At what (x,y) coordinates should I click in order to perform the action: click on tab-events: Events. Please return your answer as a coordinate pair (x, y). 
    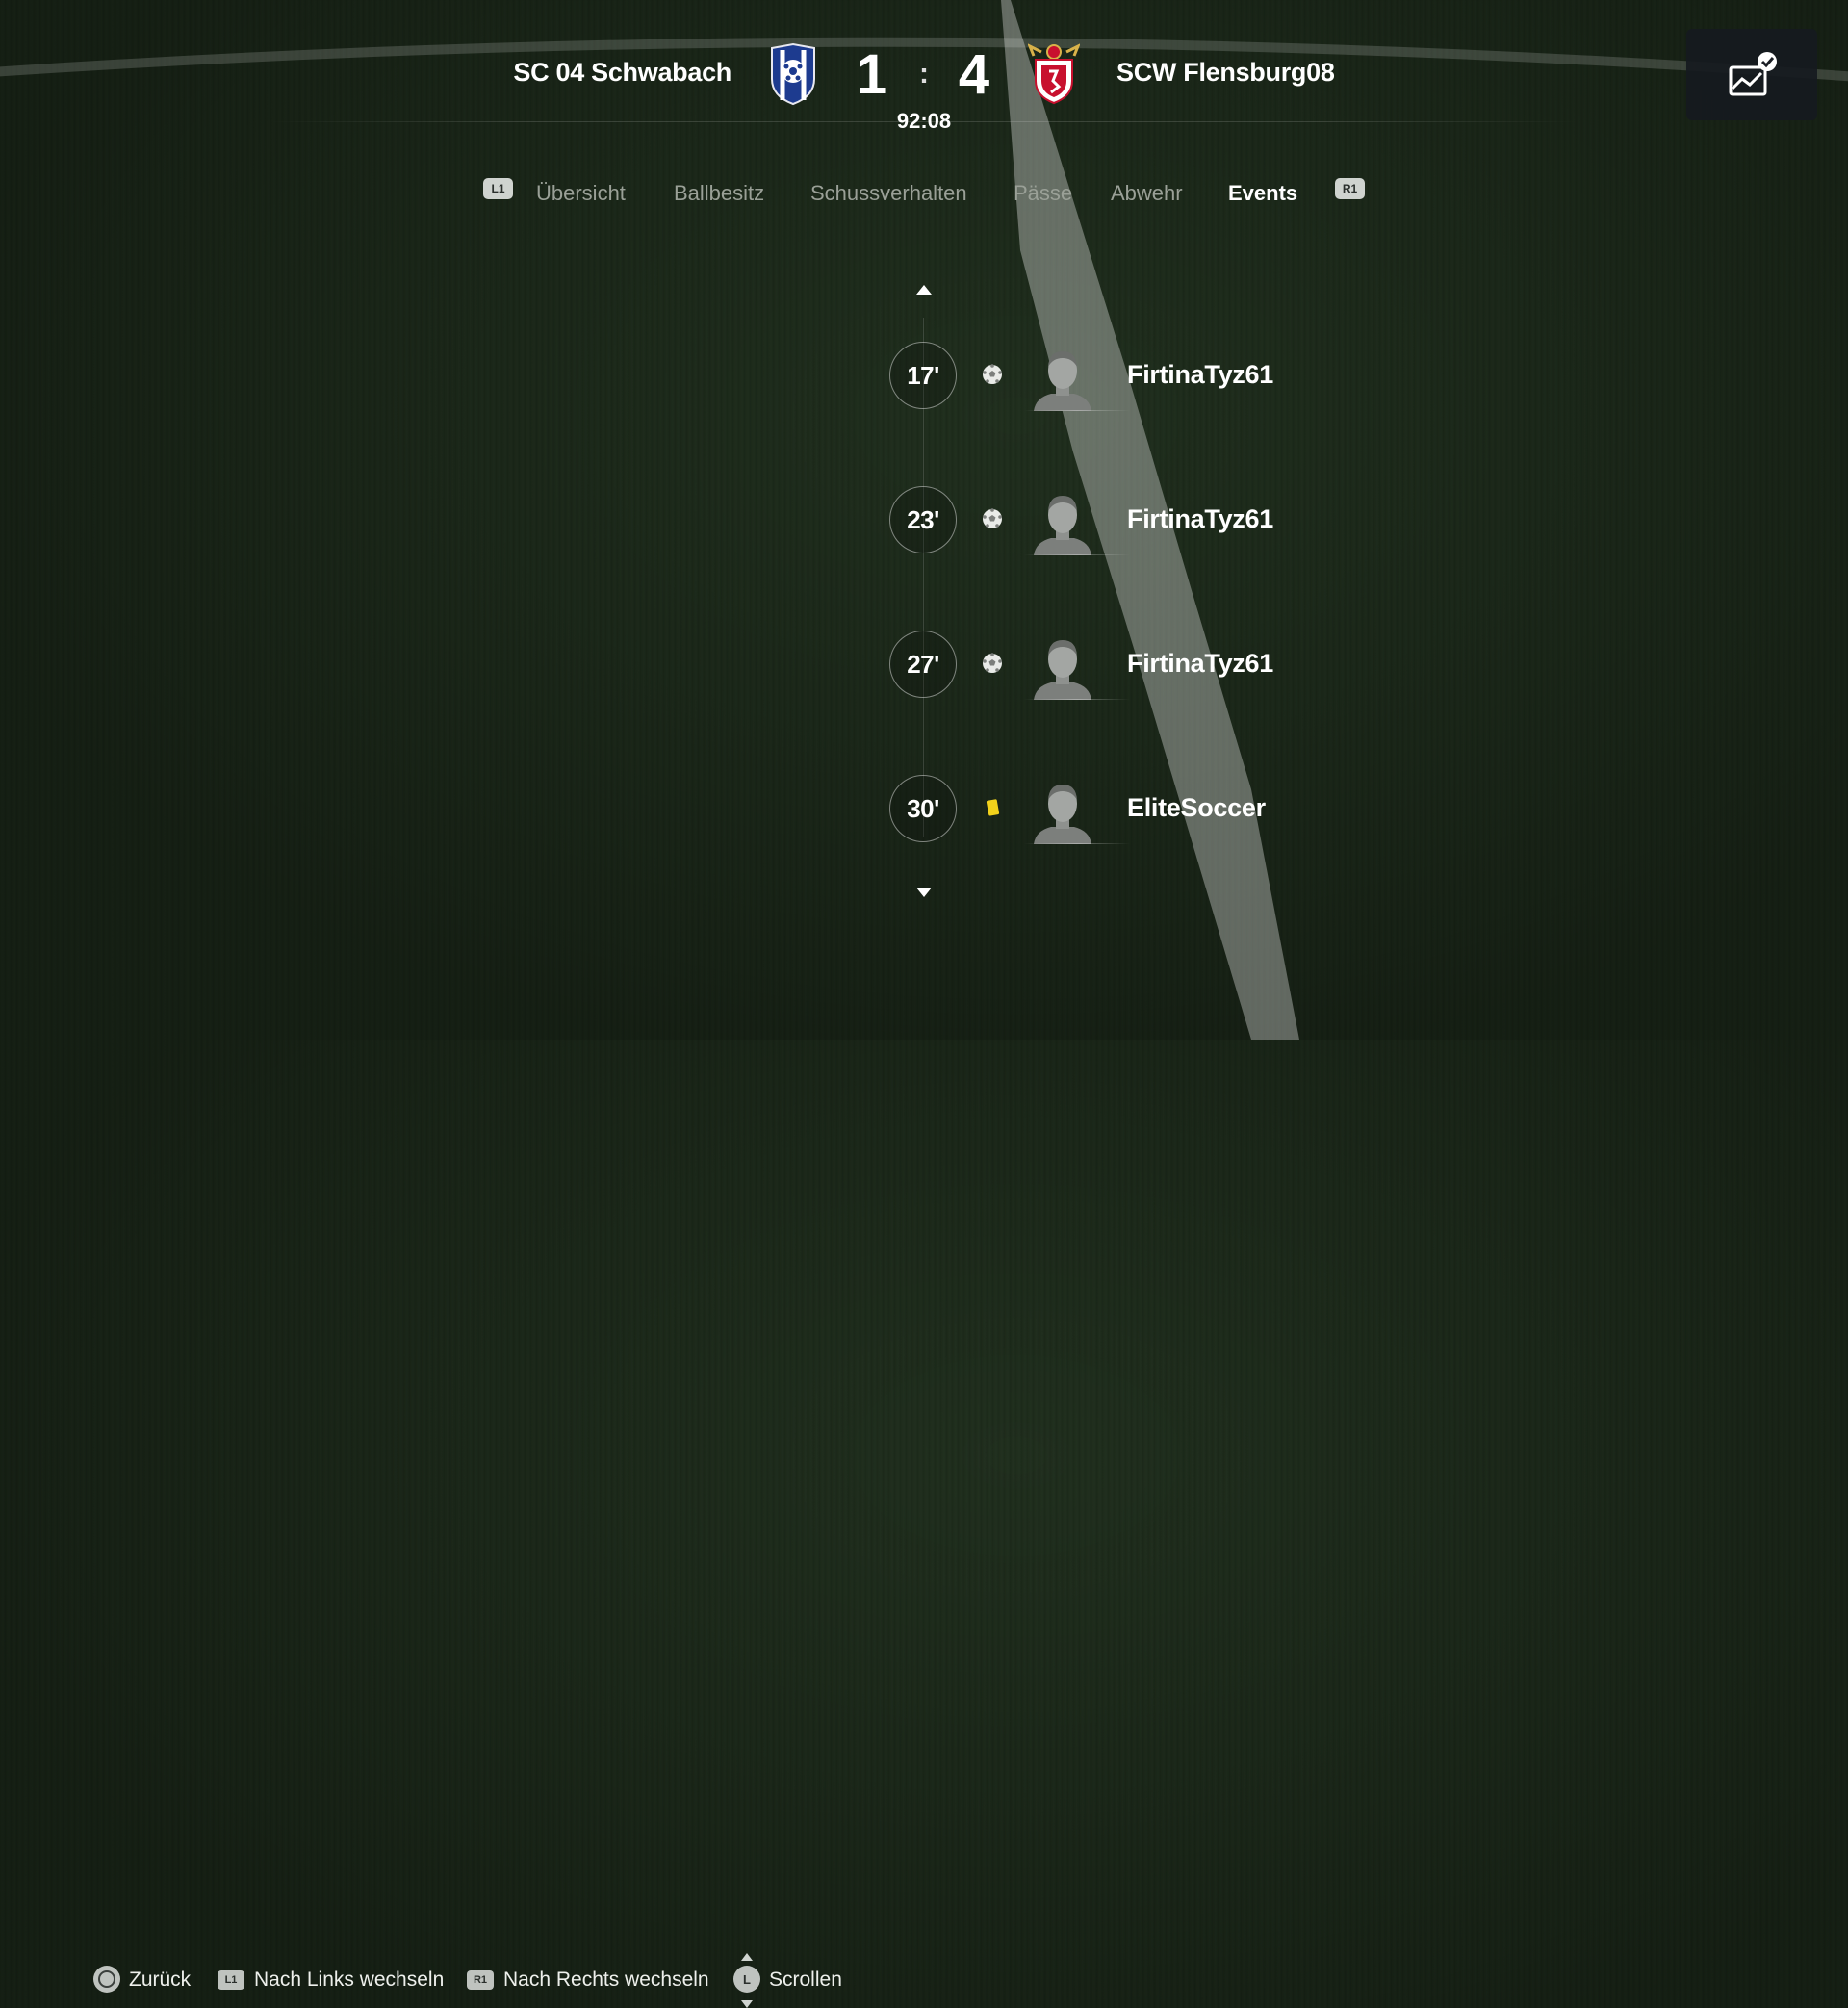
    Looking at the image, I should click on (1262, 193).